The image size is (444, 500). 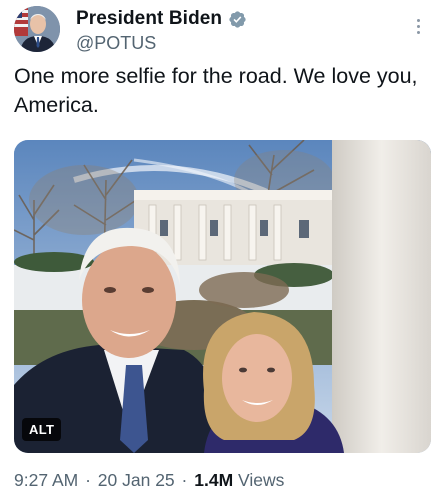 I want to click on verified-badge-icon, so click(x=237, y=19).